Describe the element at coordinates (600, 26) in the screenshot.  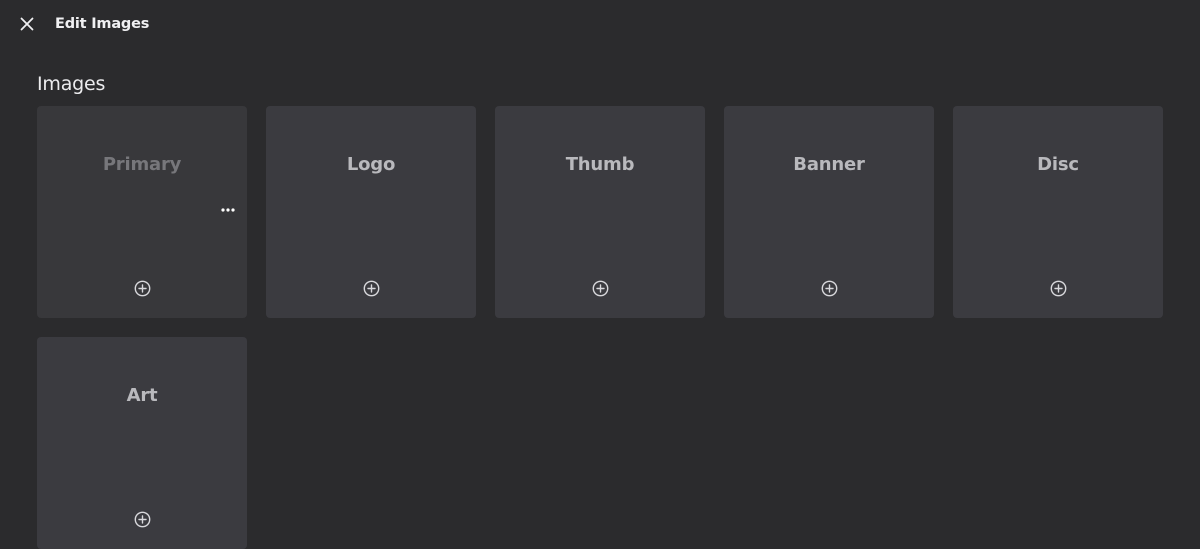
I see `header-bar: Edit Images` at that location.